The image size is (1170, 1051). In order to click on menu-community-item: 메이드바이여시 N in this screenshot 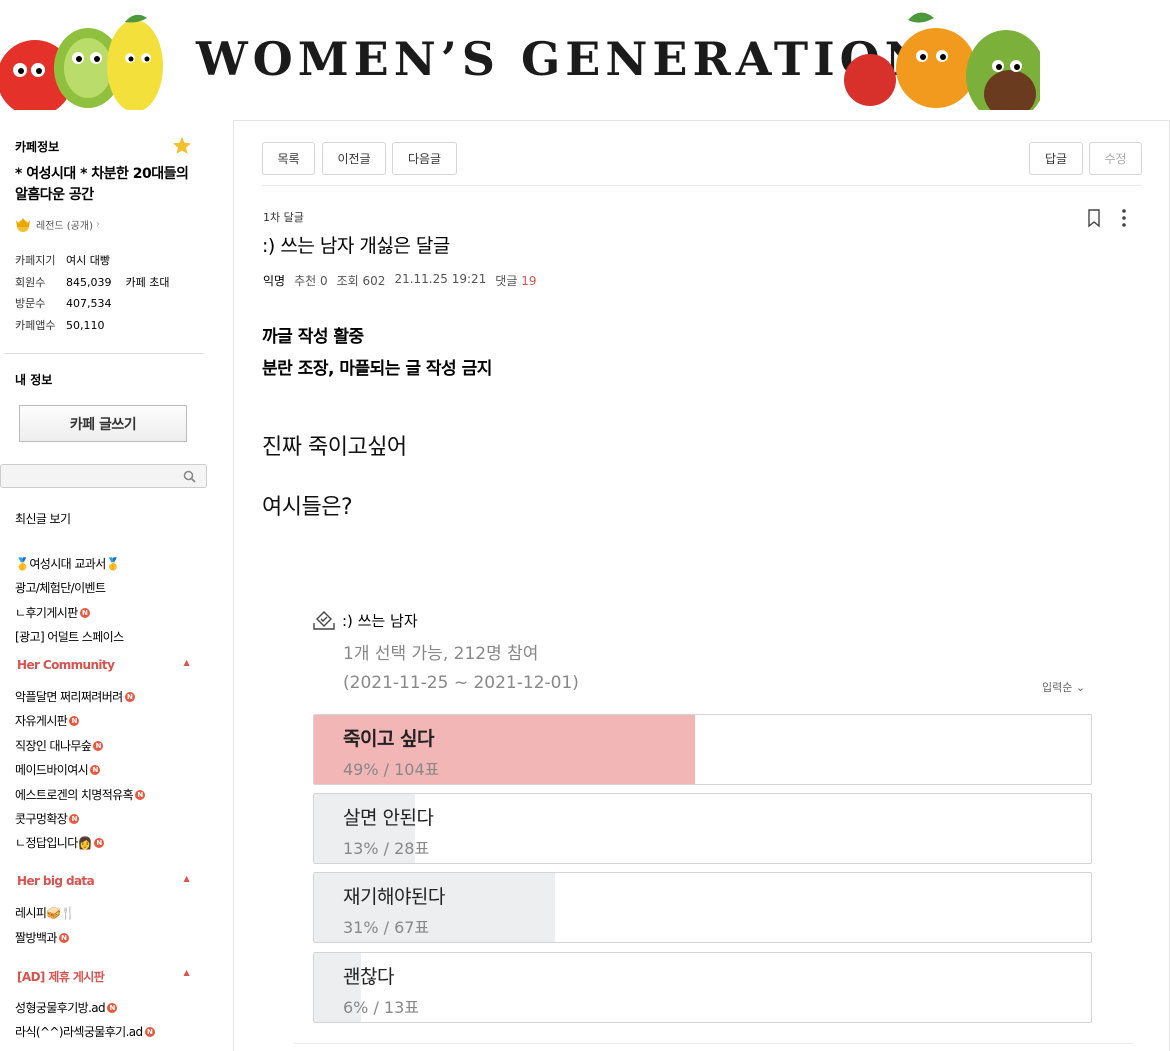, I will do `click(58, 769)`.